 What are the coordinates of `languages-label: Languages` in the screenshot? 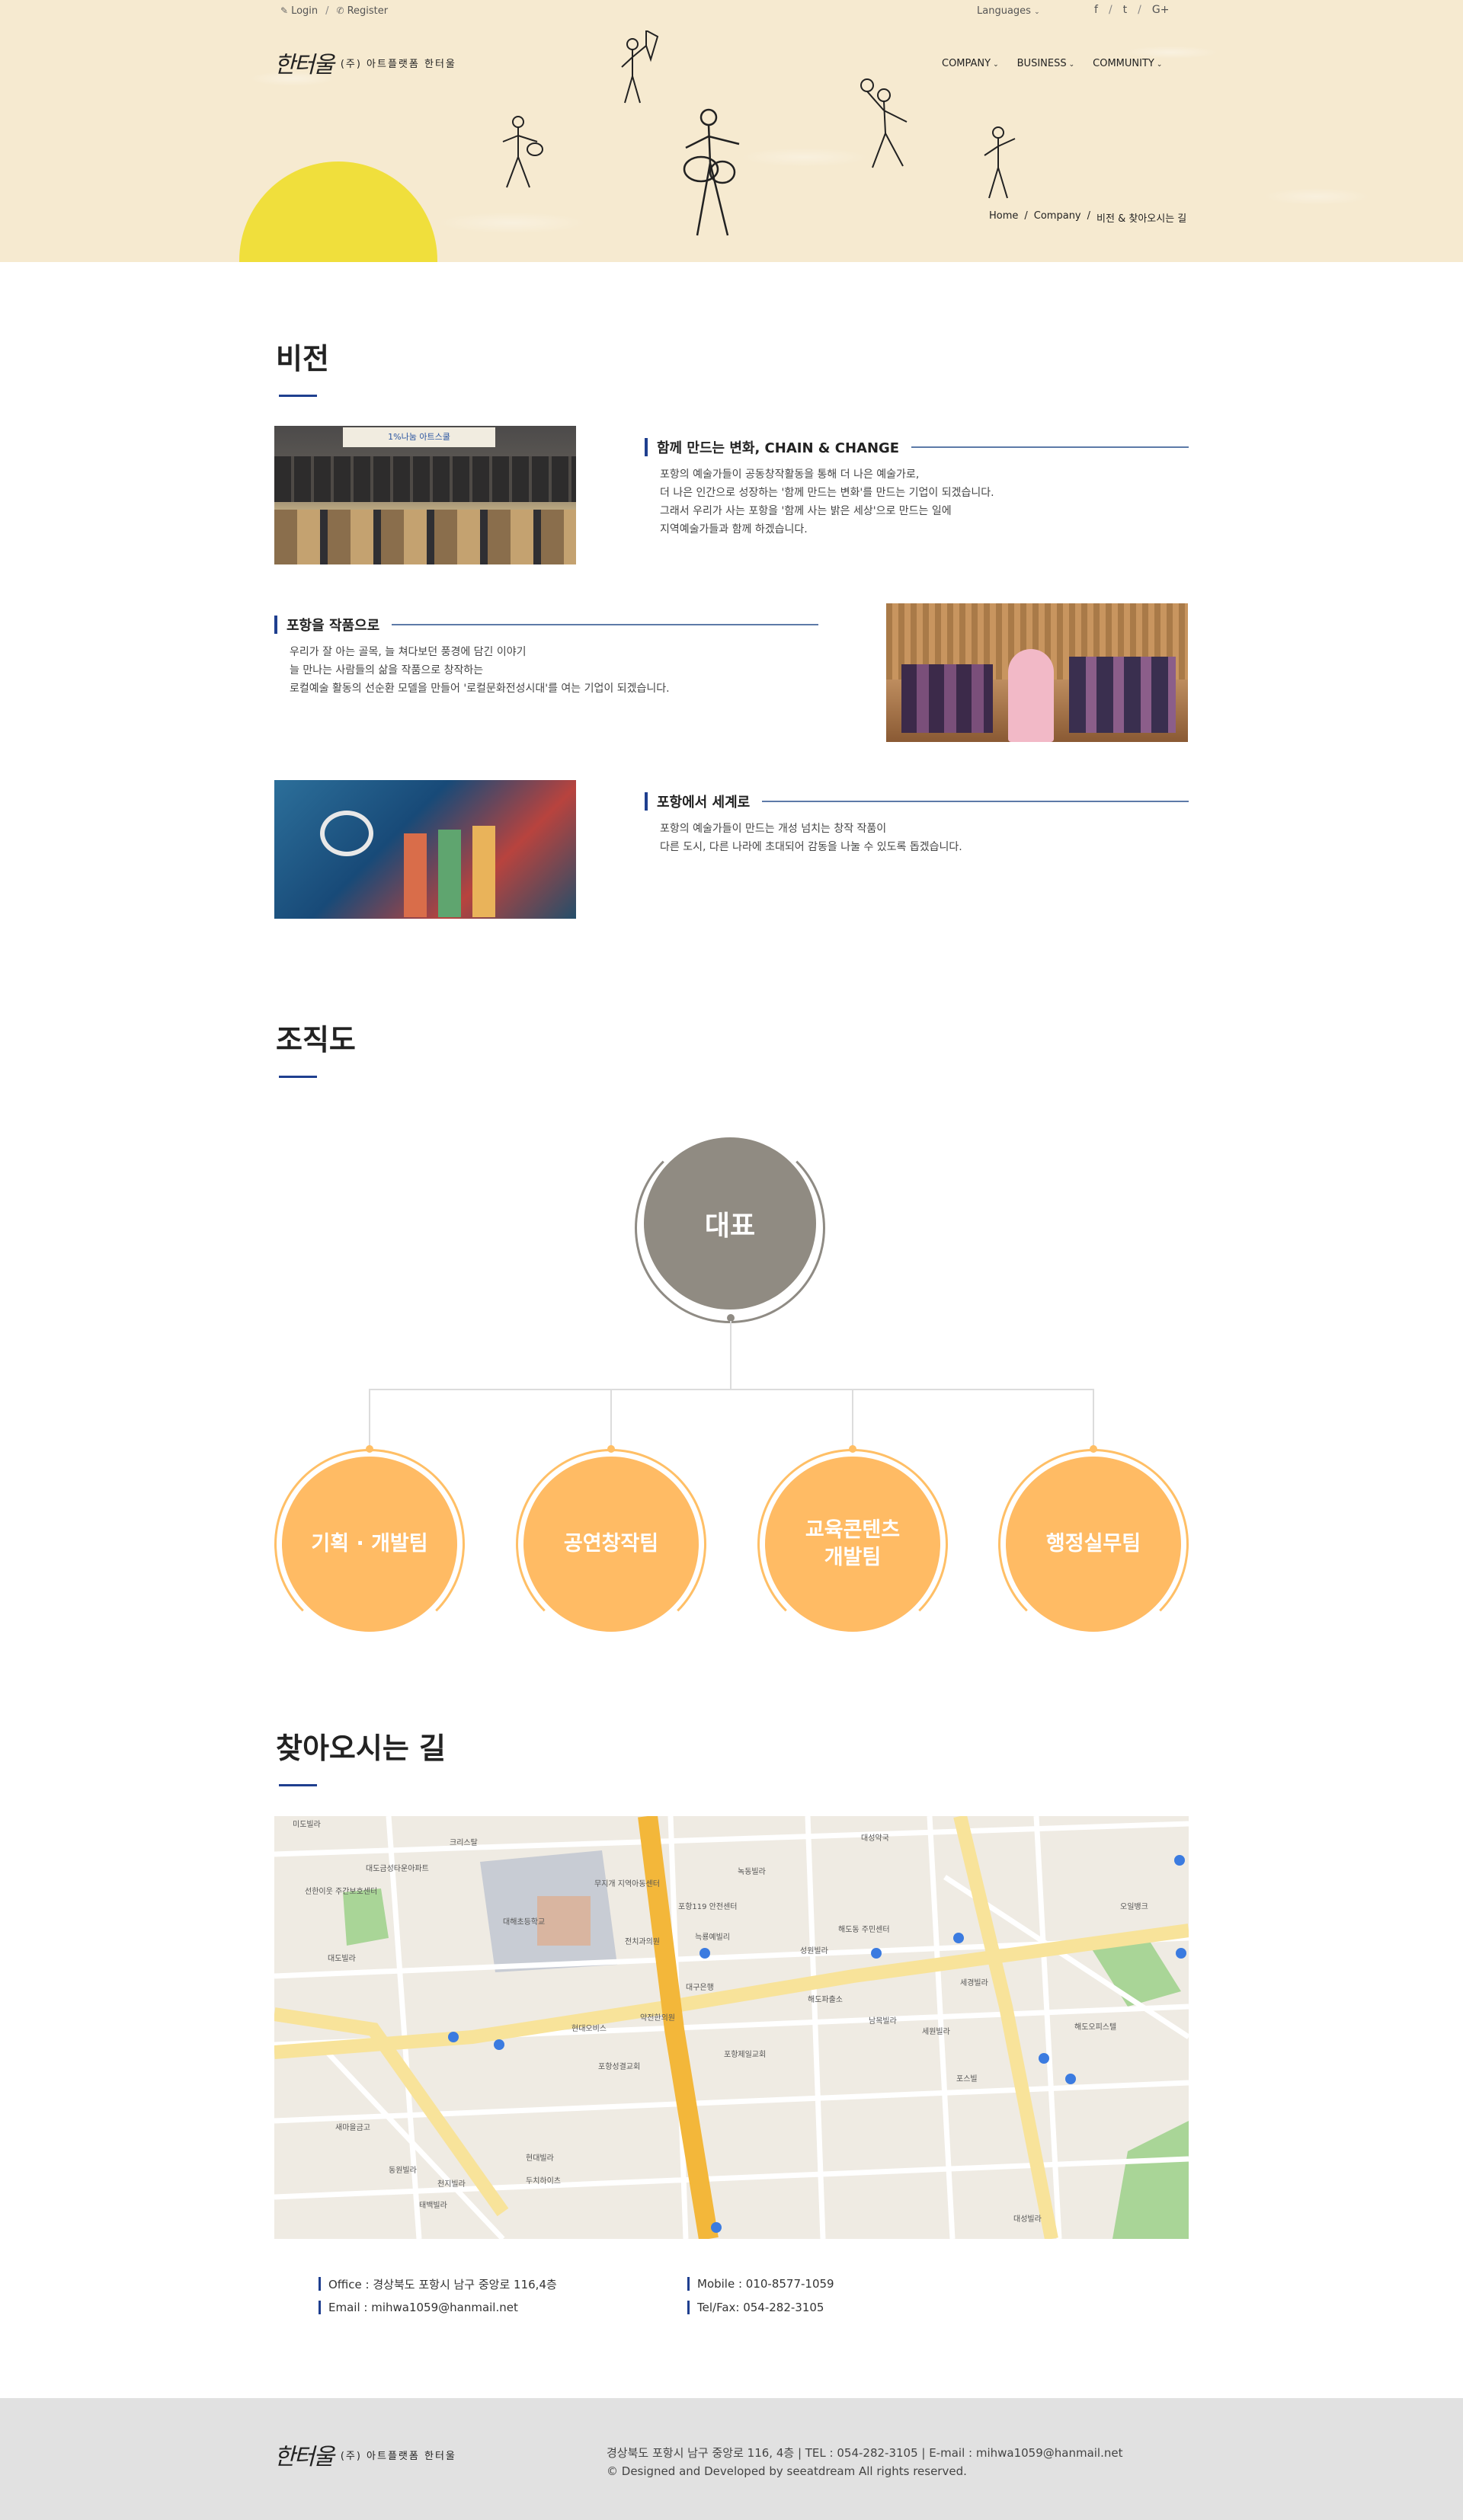 It's located at (1004, 11).